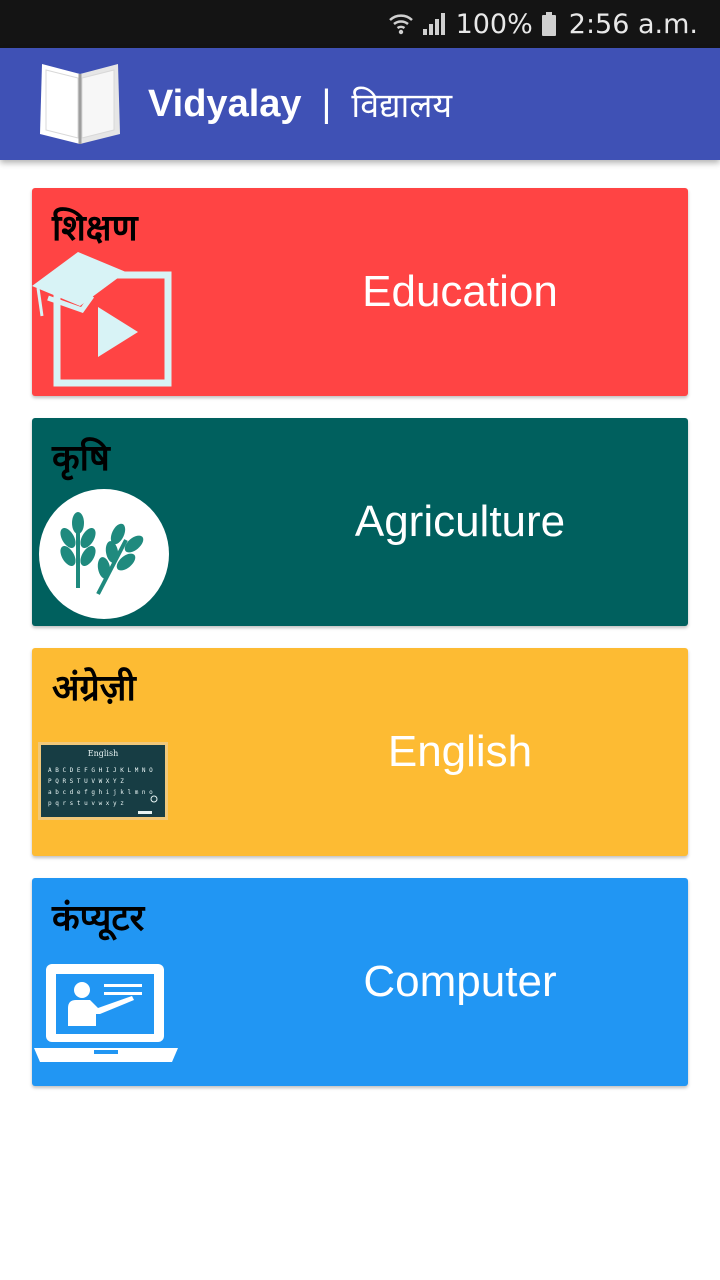  Describe the element at coordinates (86, 781) in the screenshot. I see `chalkboard-line: P Q R S T U V W X Y Z` at that location.